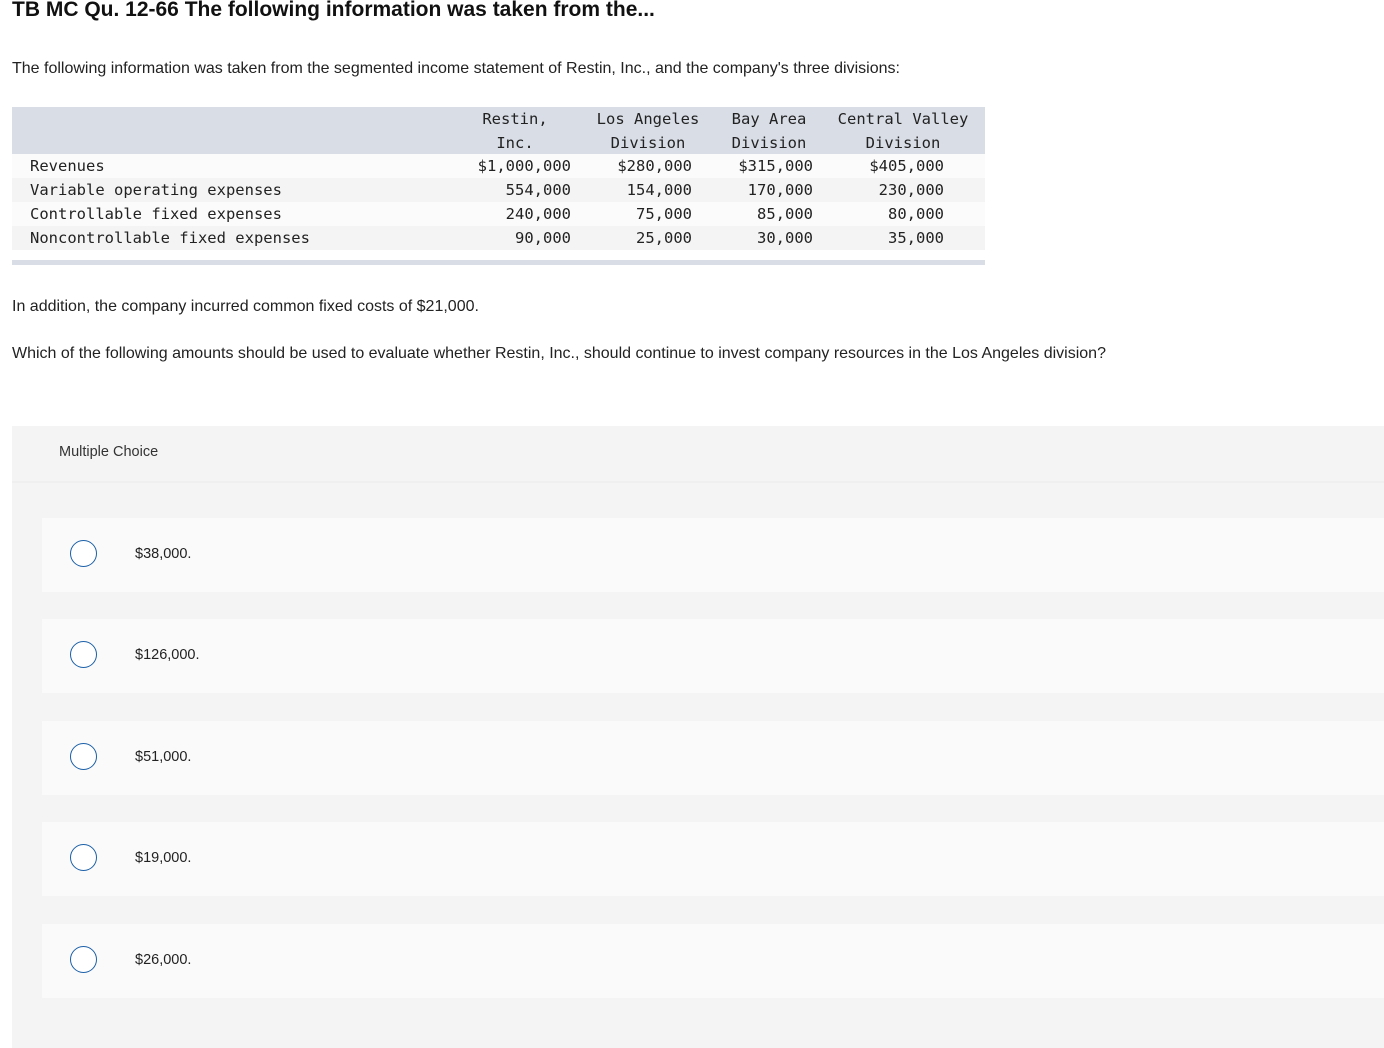  What do you see at coordinates (664, 238) in the screenshot?
I see `cell-los-angeles: 25,000` at bounding box center [664, 238].